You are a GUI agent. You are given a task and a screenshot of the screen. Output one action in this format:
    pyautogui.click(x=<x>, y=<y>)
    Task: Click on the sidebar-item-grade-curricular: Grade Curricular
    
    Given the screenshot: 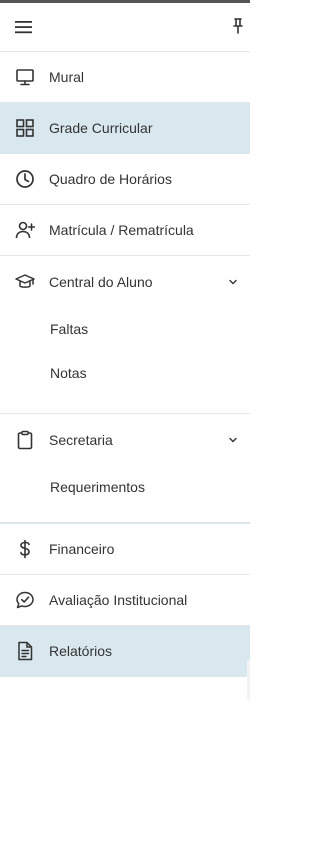 What is the action you would take?
    pyautogui.click(x=125, y=128)
    